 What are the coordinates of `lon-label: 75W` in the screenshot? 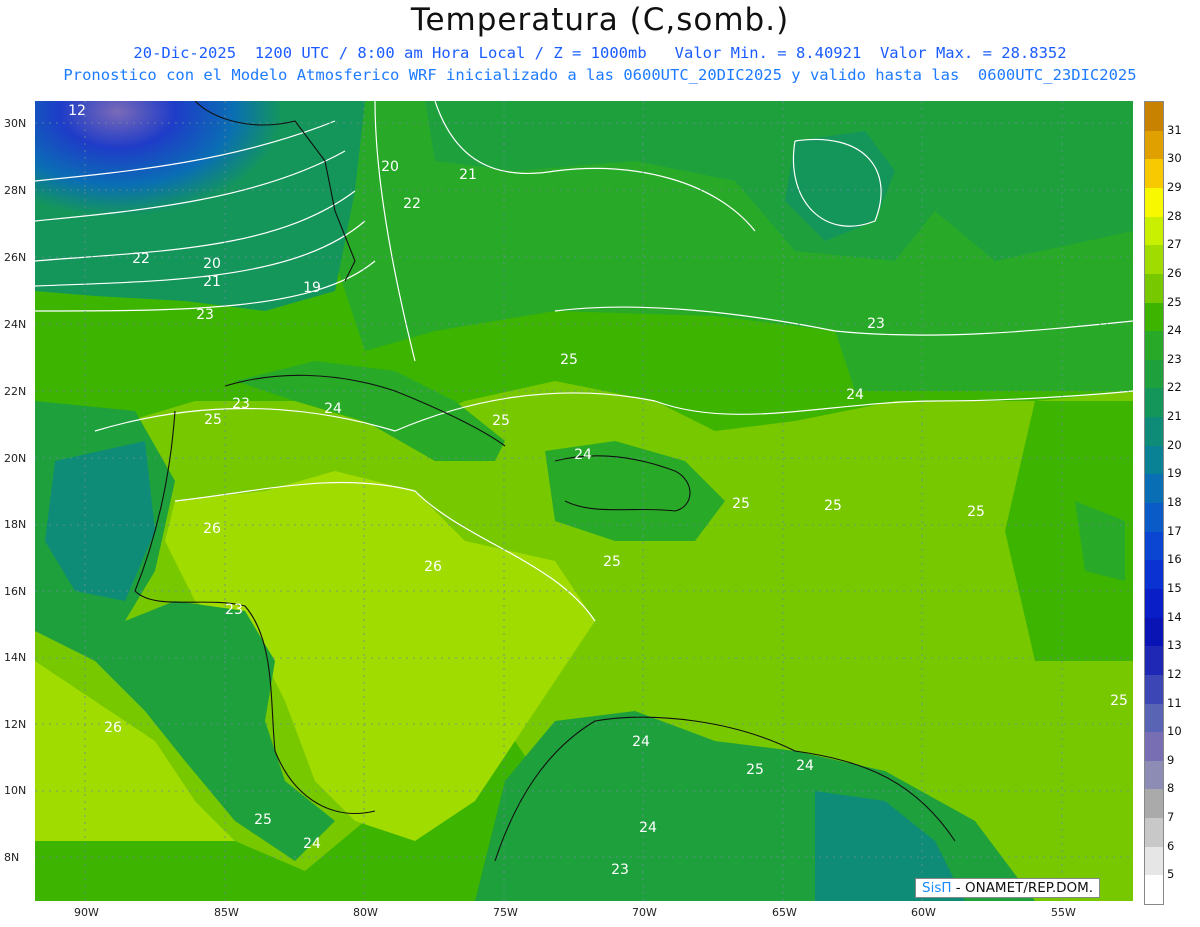 It's located at (505, 912).